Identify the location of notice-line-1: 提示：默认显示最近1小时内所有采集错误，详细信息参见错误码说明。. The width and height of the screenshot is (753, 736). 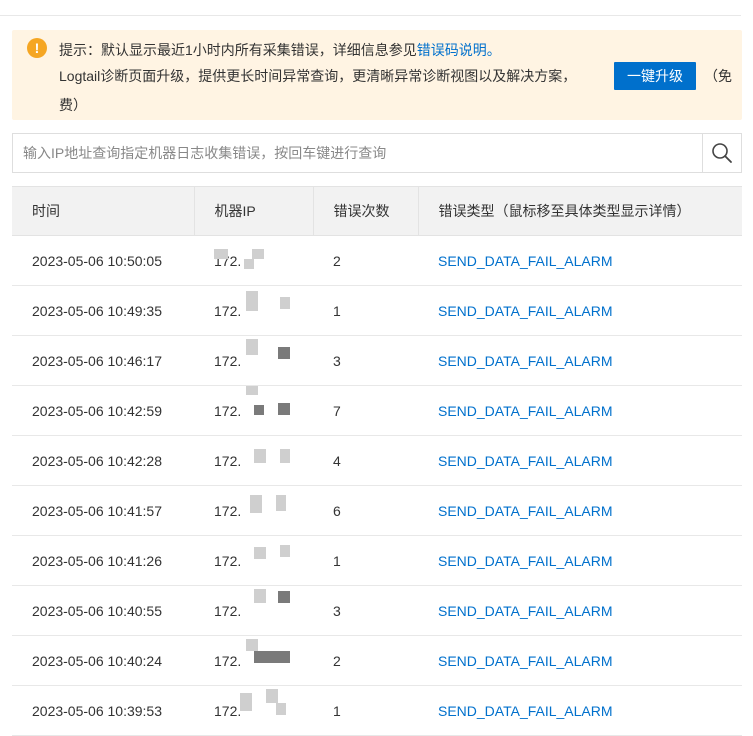
(280, 50).